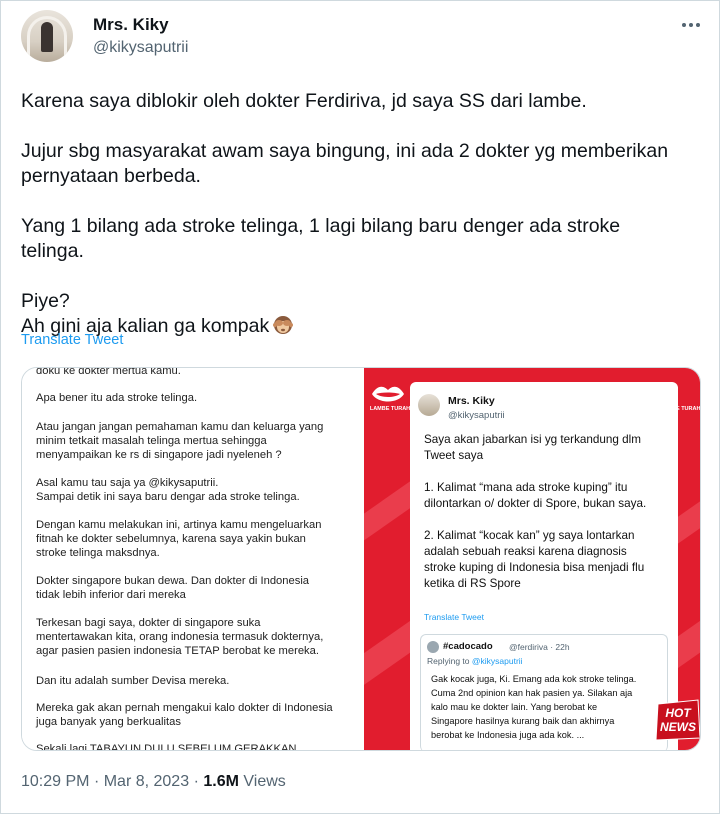  Describe the element at coordinates (525, 551) in the screenshot. I see `embedded-tweet-line: adalah sebuah reaksi karena diagnosis` at that location.